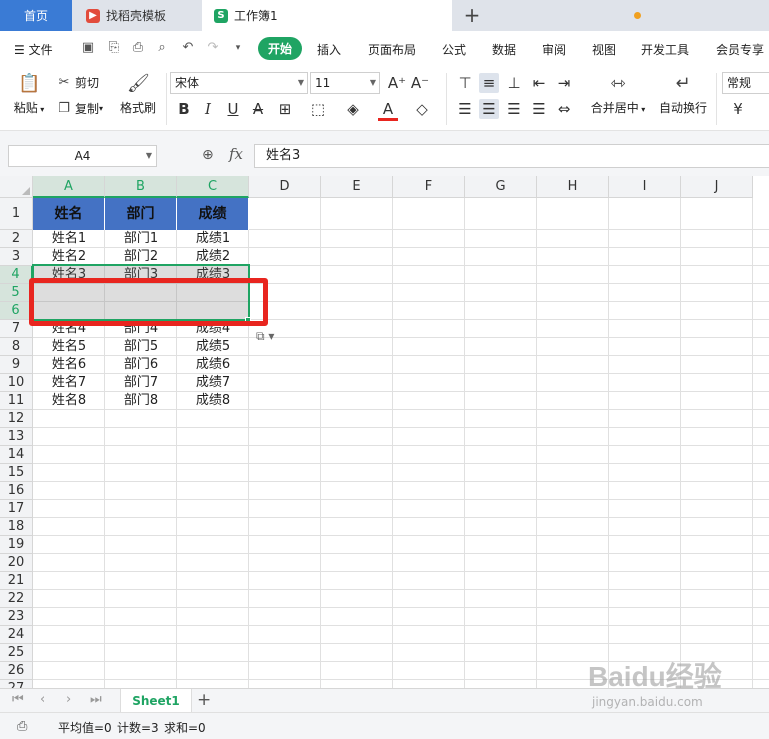 The height and width of the screenshot is (739, 769). I want to click on column-header-f: F, so click(429, 187).